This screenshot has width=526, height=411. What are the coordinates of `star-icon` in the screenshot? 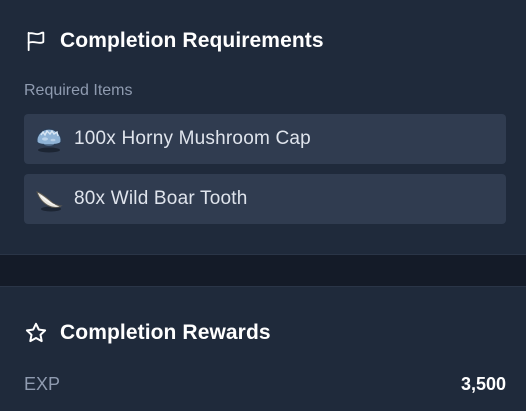 It's located at (36, 333).